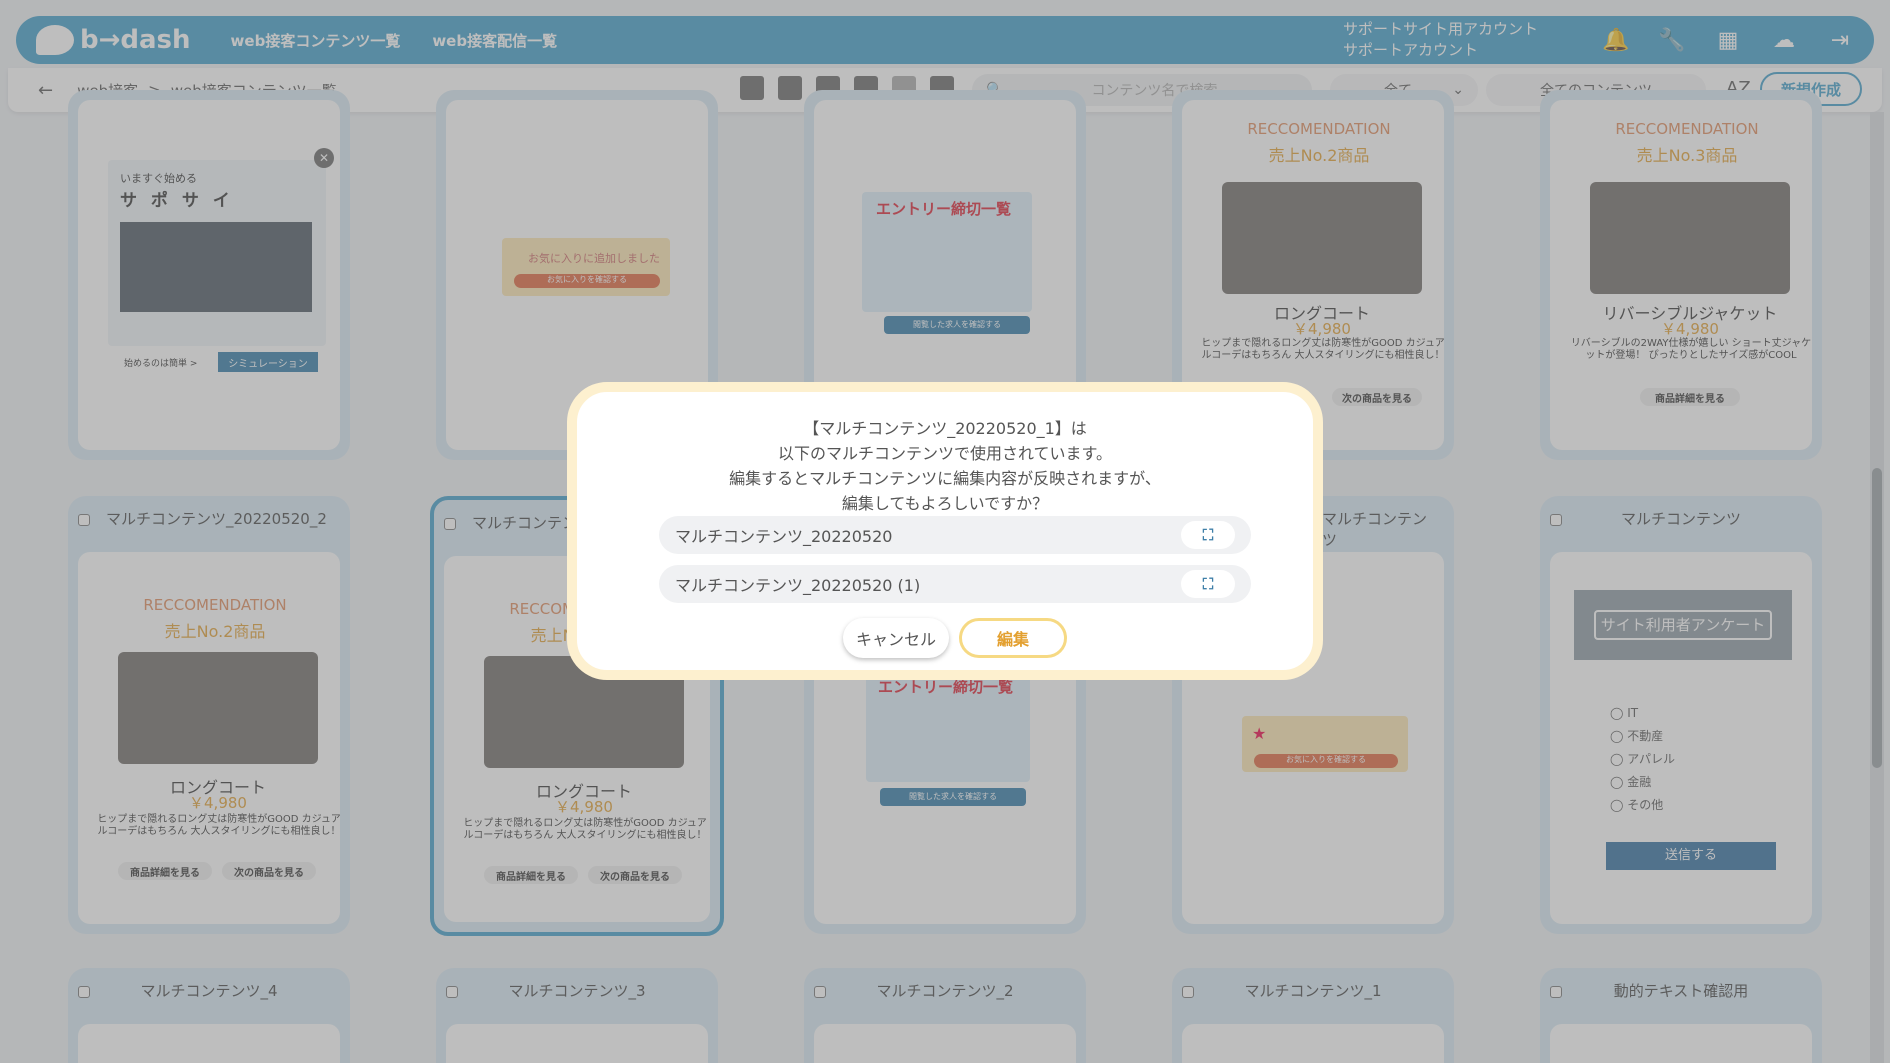 The height and width of the screenshot is (1063, 1890). I want to click on dialog-line1: 【マルチコンテンツ_20220520_1】は, so click(945, 428).